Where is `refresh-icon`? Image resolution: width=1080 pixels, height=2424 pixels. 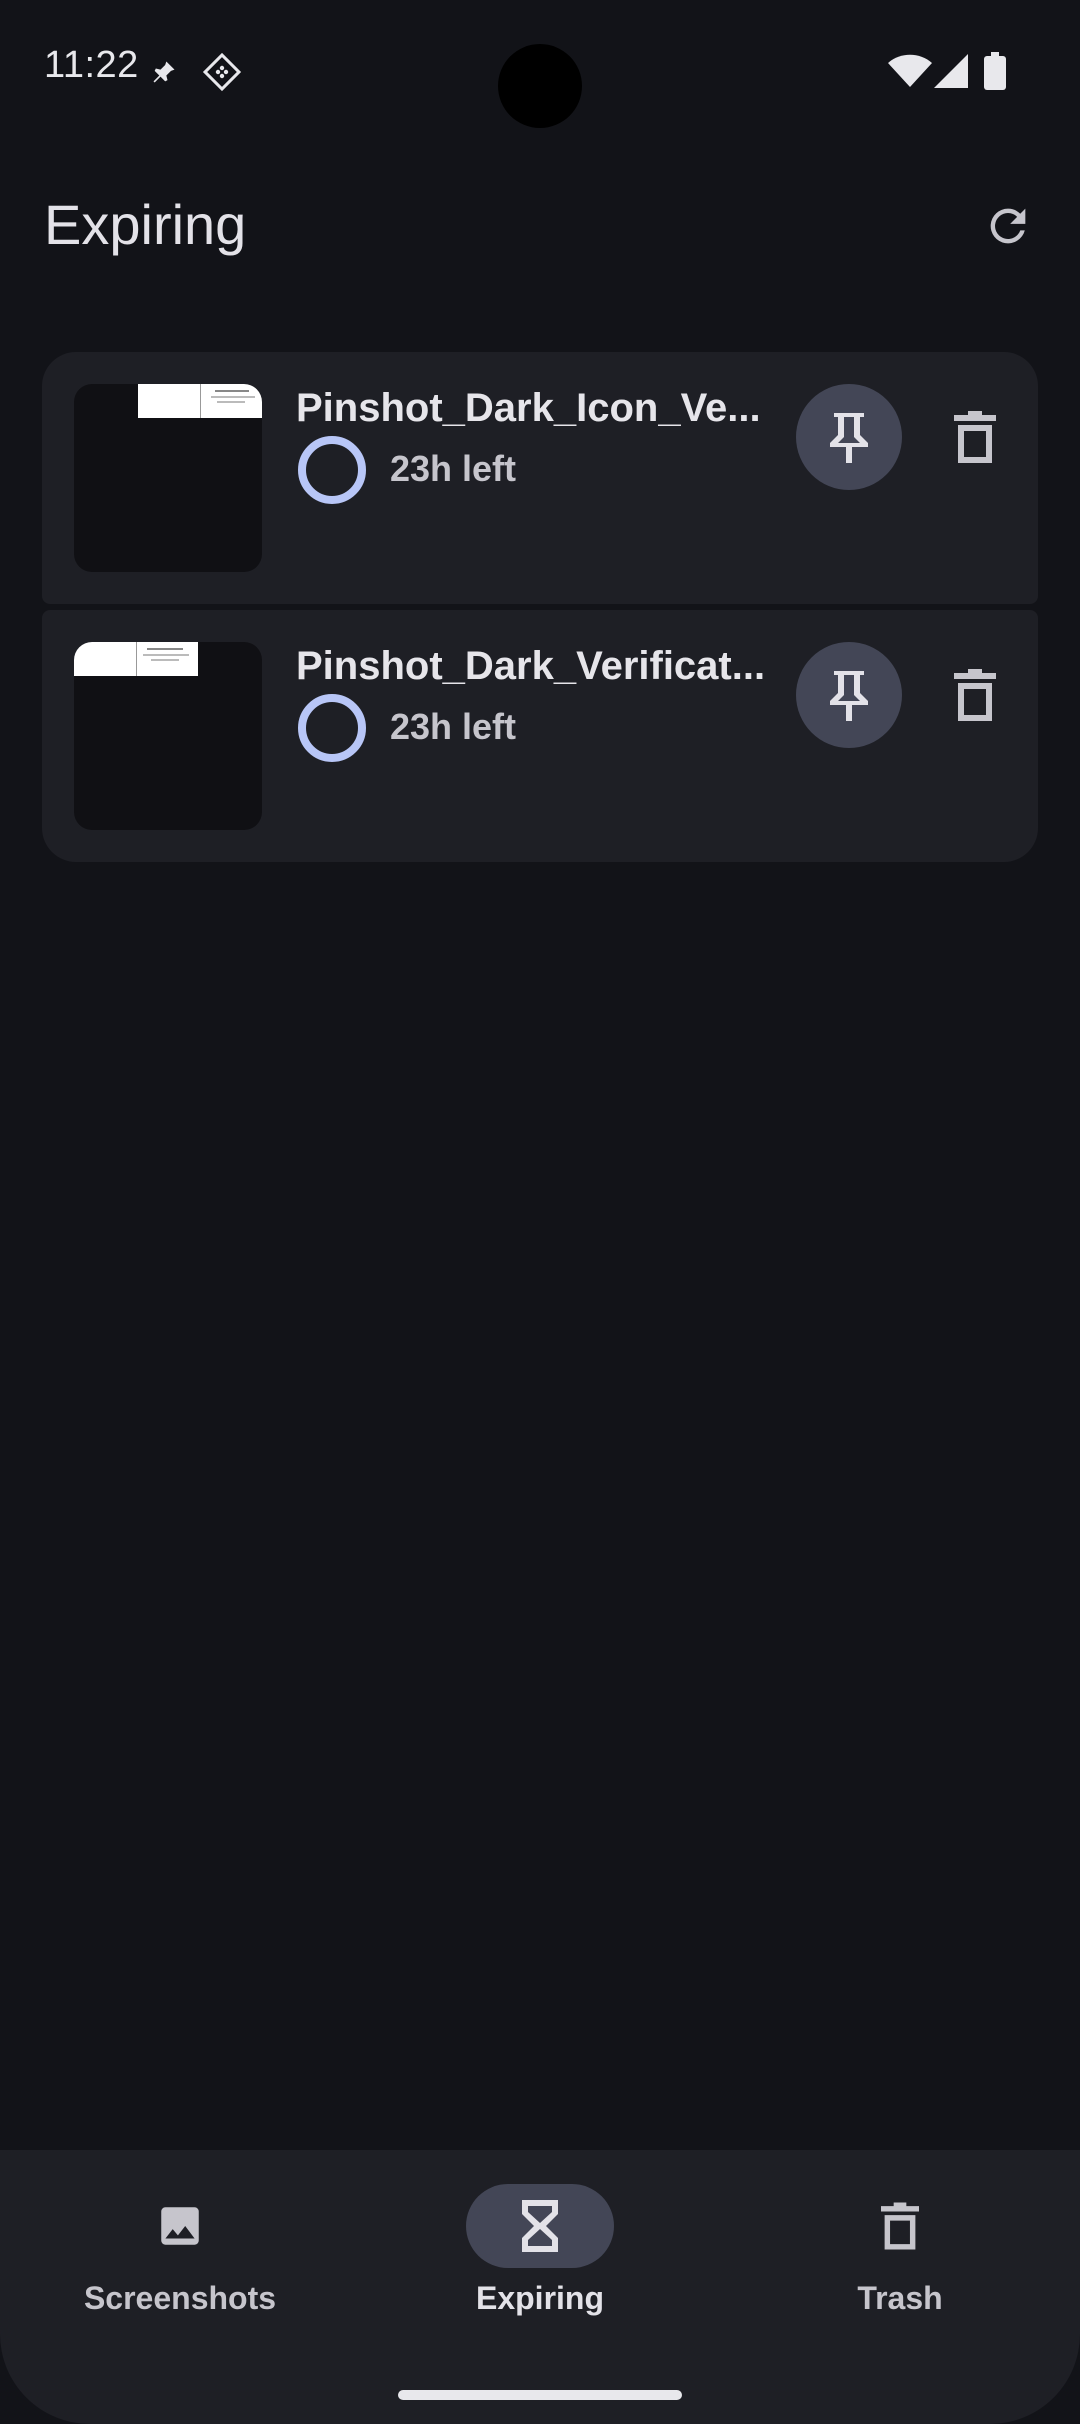 refresh-icon is located at coordinates (1008, 226).